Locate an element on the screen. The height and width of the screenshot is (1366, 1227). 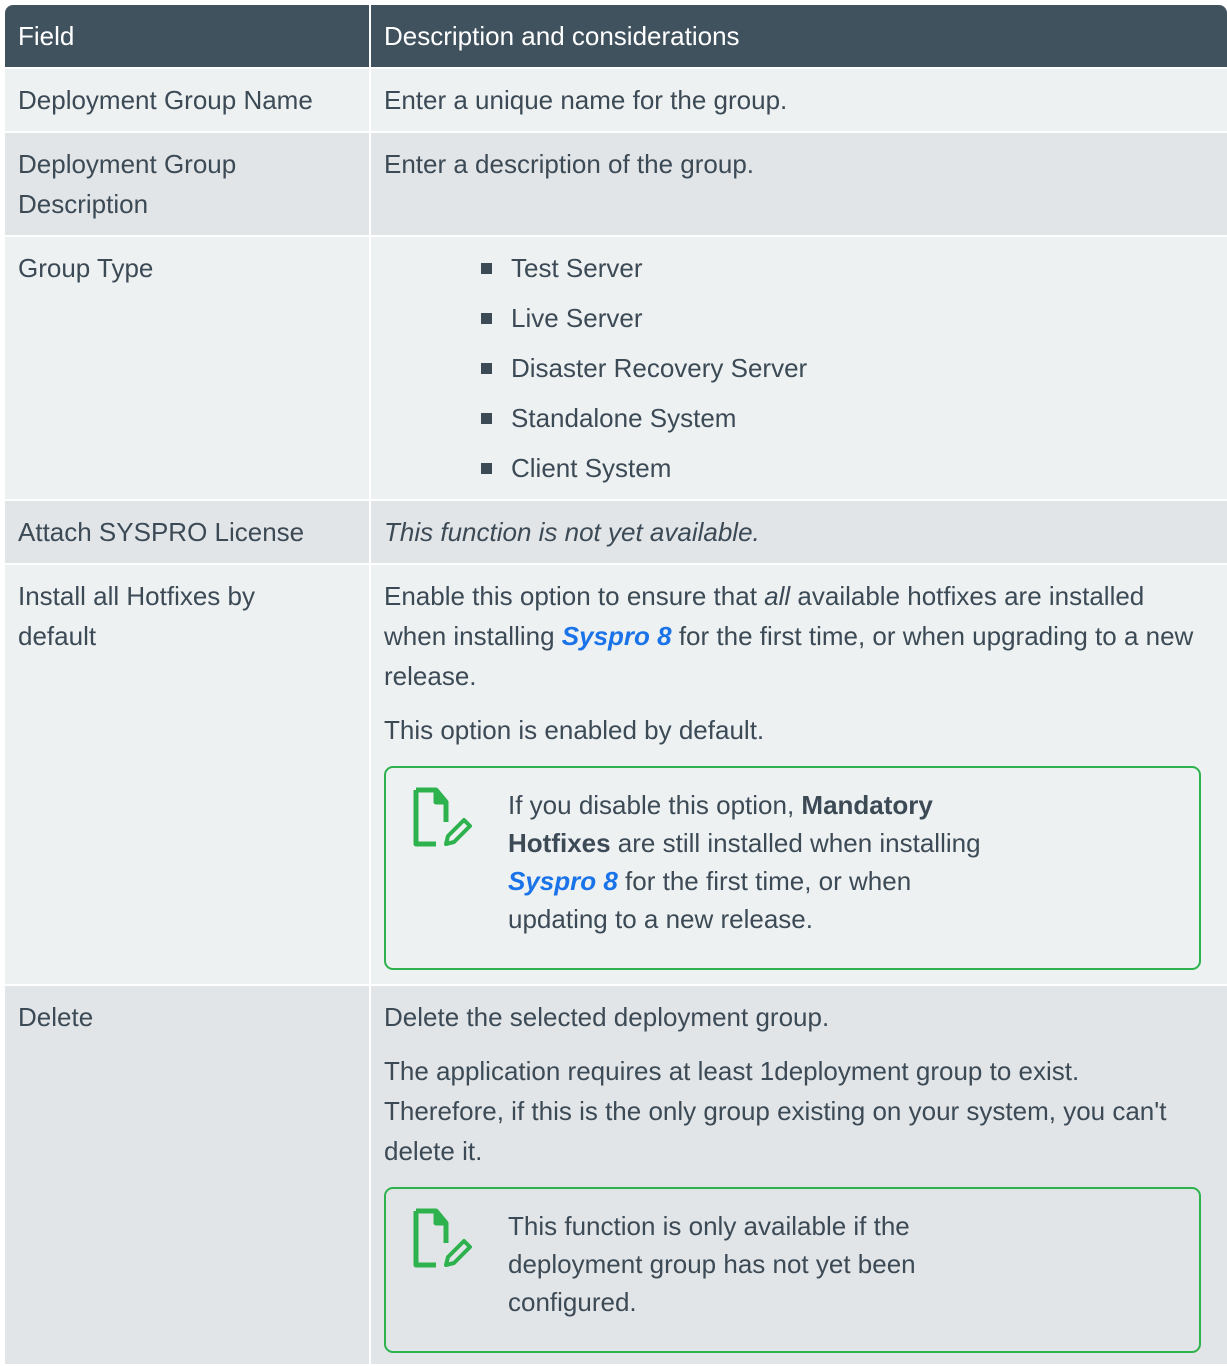
description-text: This function is not yet available. is located at coordinates (572, 532).